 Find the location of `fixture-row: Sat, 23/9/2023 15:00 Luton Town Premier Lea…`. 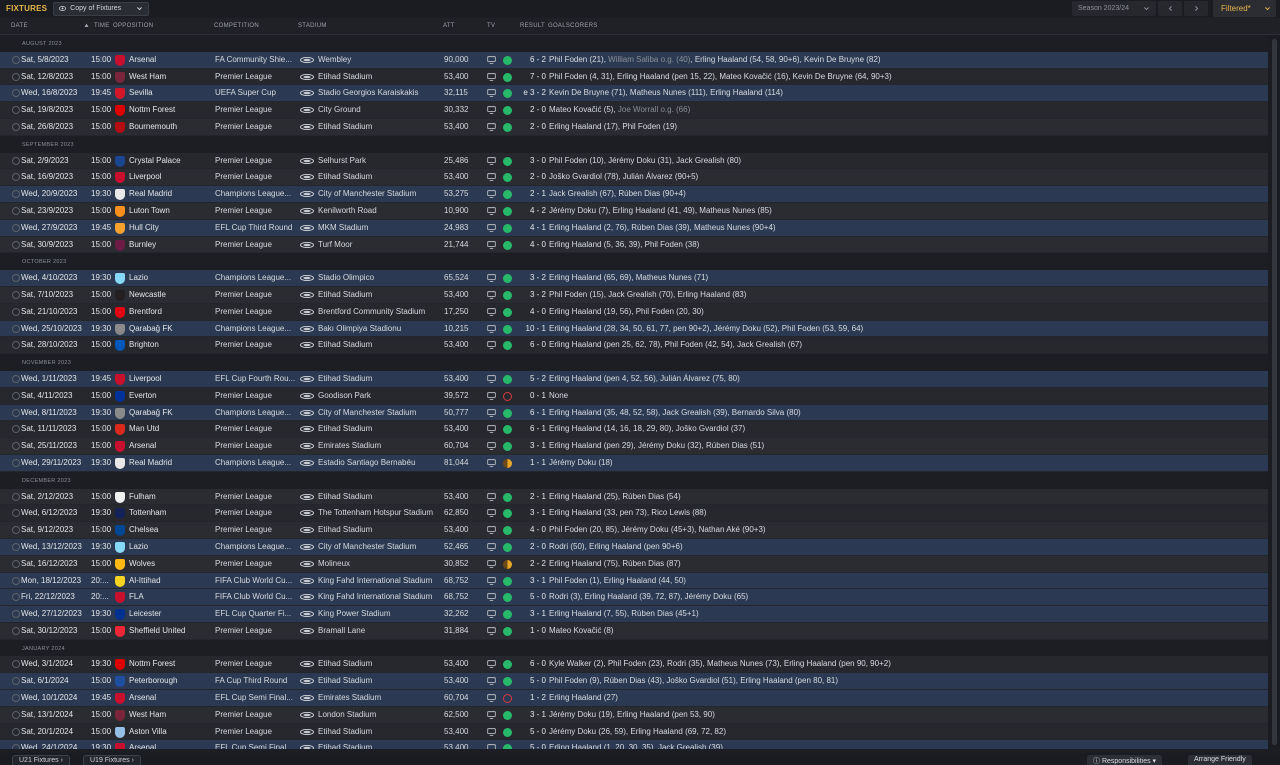

fixture-row: Sat, 23/9/2023 15:00 Luton Town Premier Lea… is located at coordinates (634, 211).